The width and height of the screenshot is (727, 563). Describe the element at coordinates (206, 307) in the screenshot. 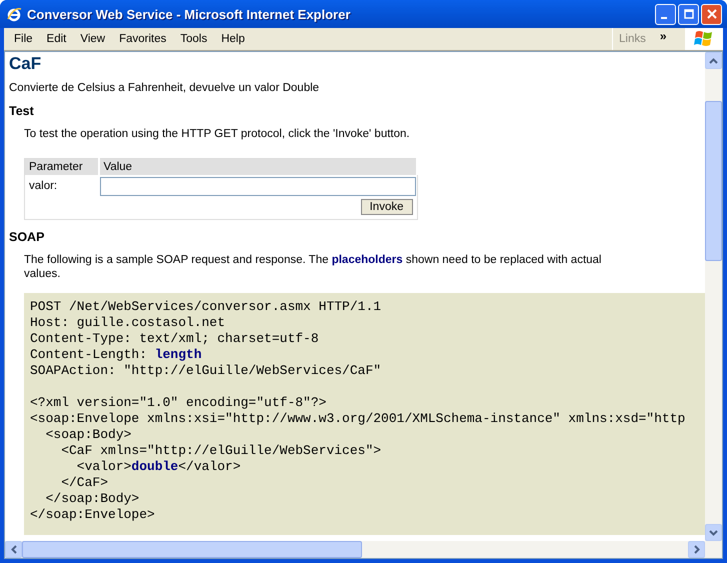

I see `code-line: POST /Net/WebServices/conversor.asmx HTTP/1.1` at that location.